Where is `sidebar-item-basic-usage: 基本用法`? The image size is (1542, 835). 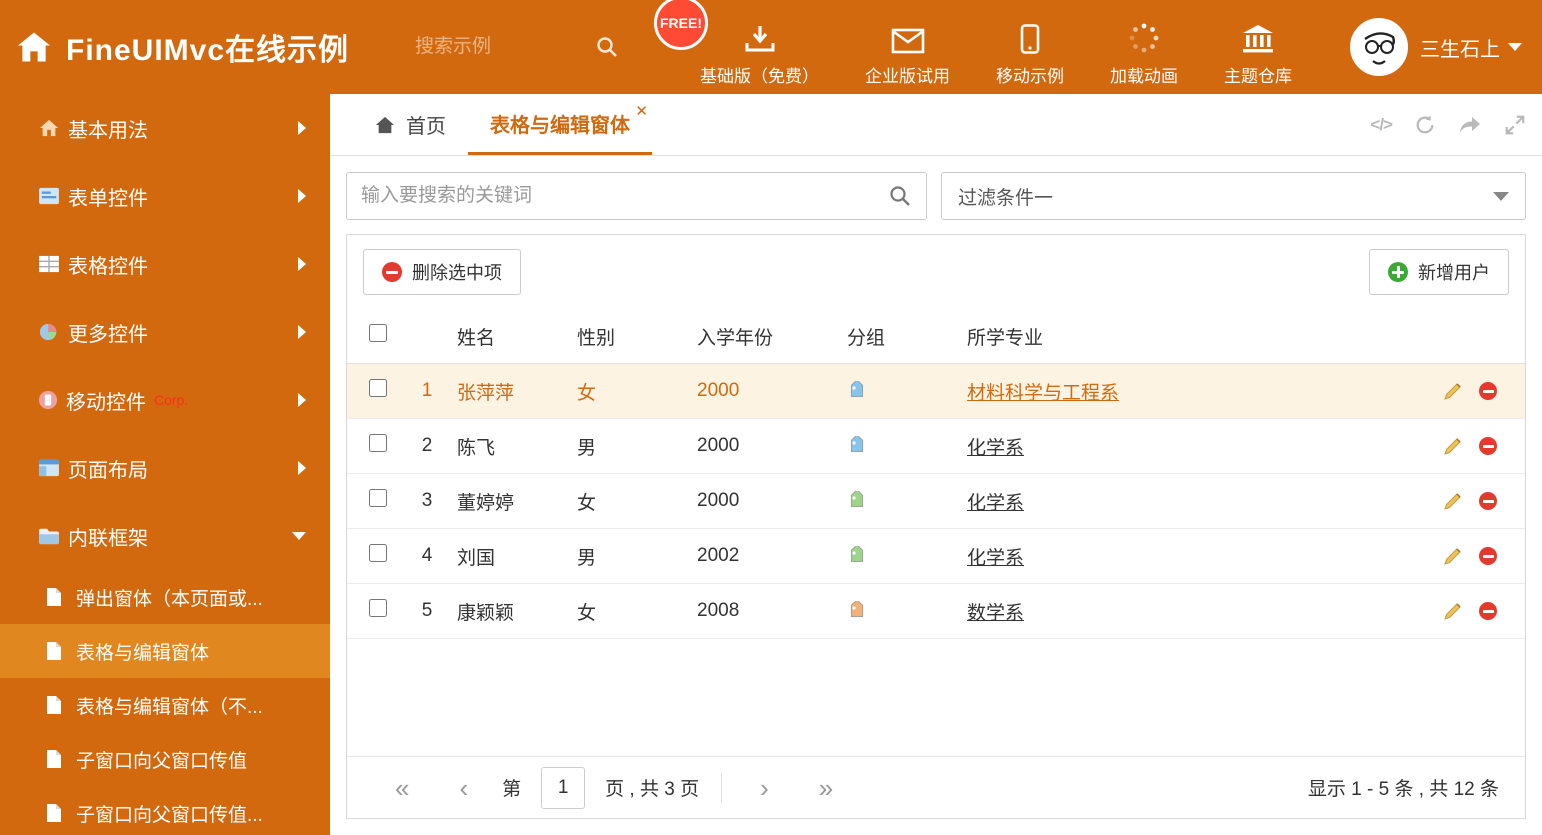 sidebar-item-basic-usage: 基本用法 is located at coordinates (165, 128).